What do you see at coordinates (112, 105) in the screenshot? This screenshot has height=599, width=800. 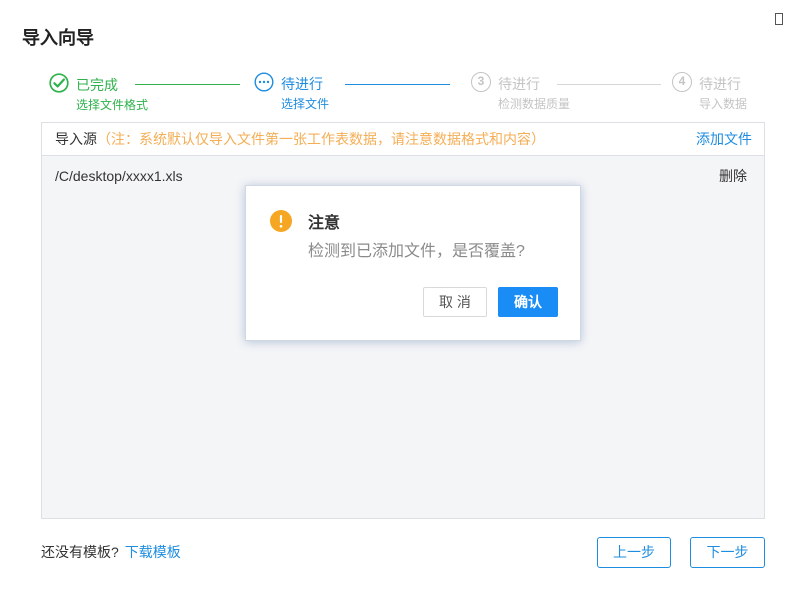 I see `step-1-label: 选择文件格式` at bounding box center [112, 105].